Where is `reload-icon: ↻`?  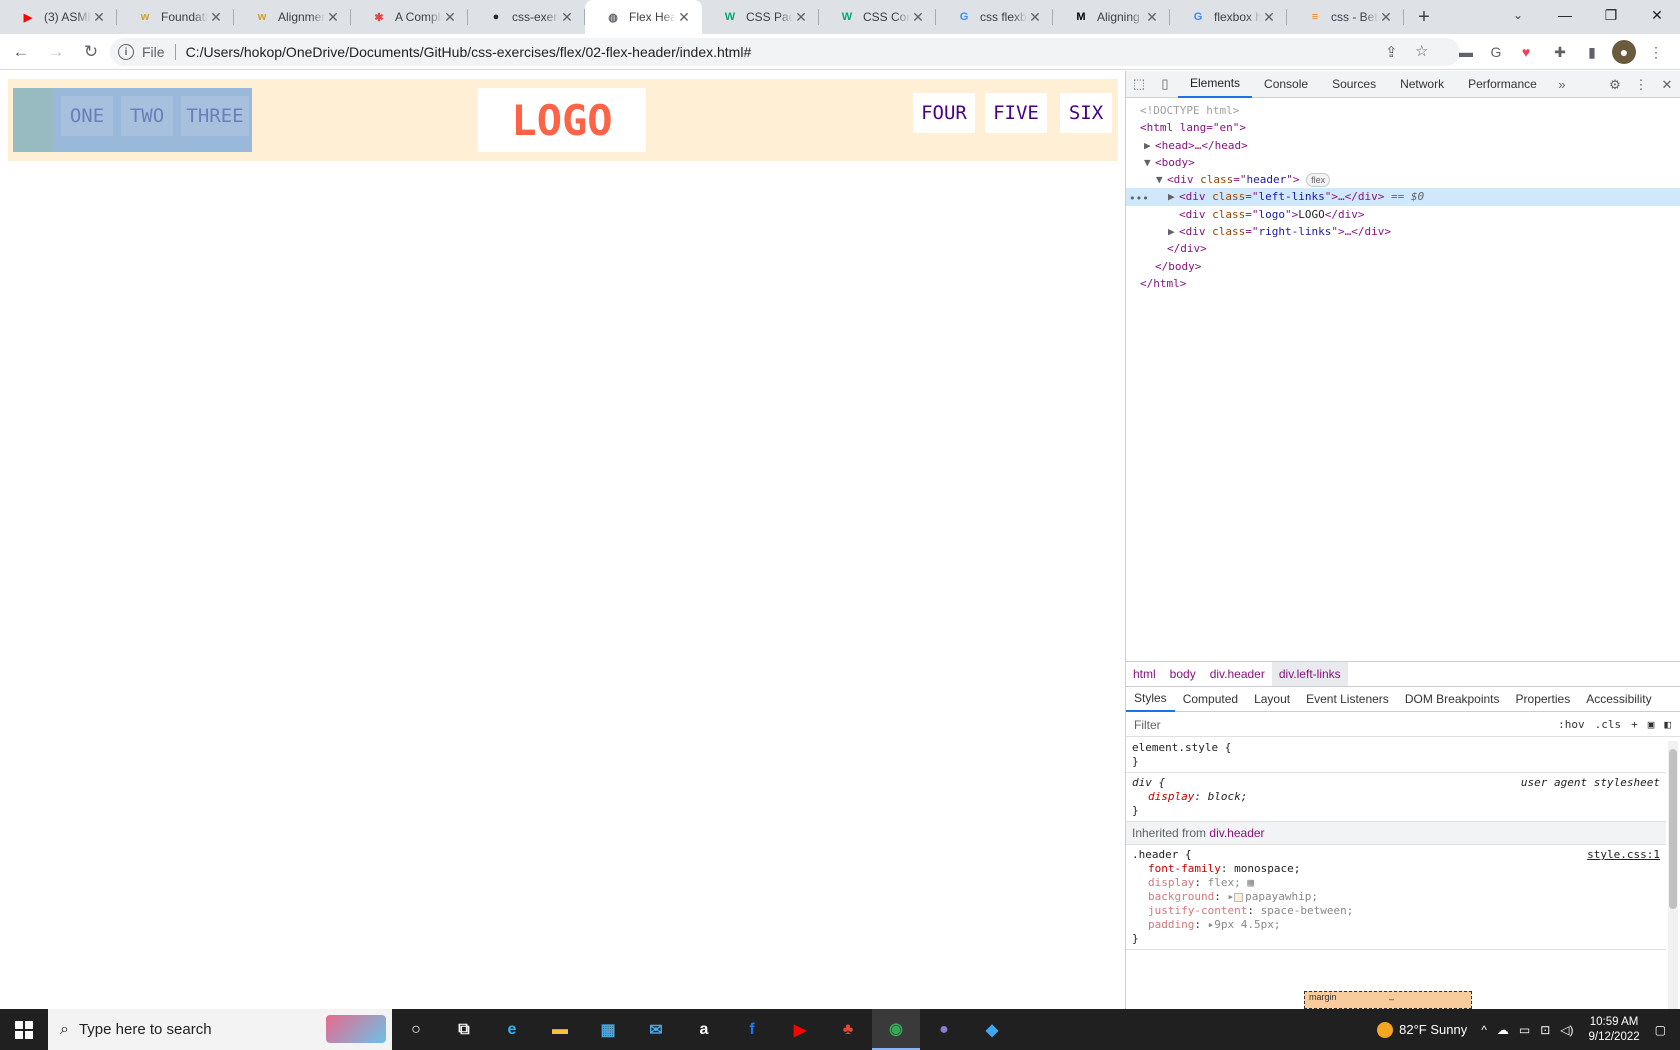
reload-icon: ↻ is located at coordinates (91, 52).